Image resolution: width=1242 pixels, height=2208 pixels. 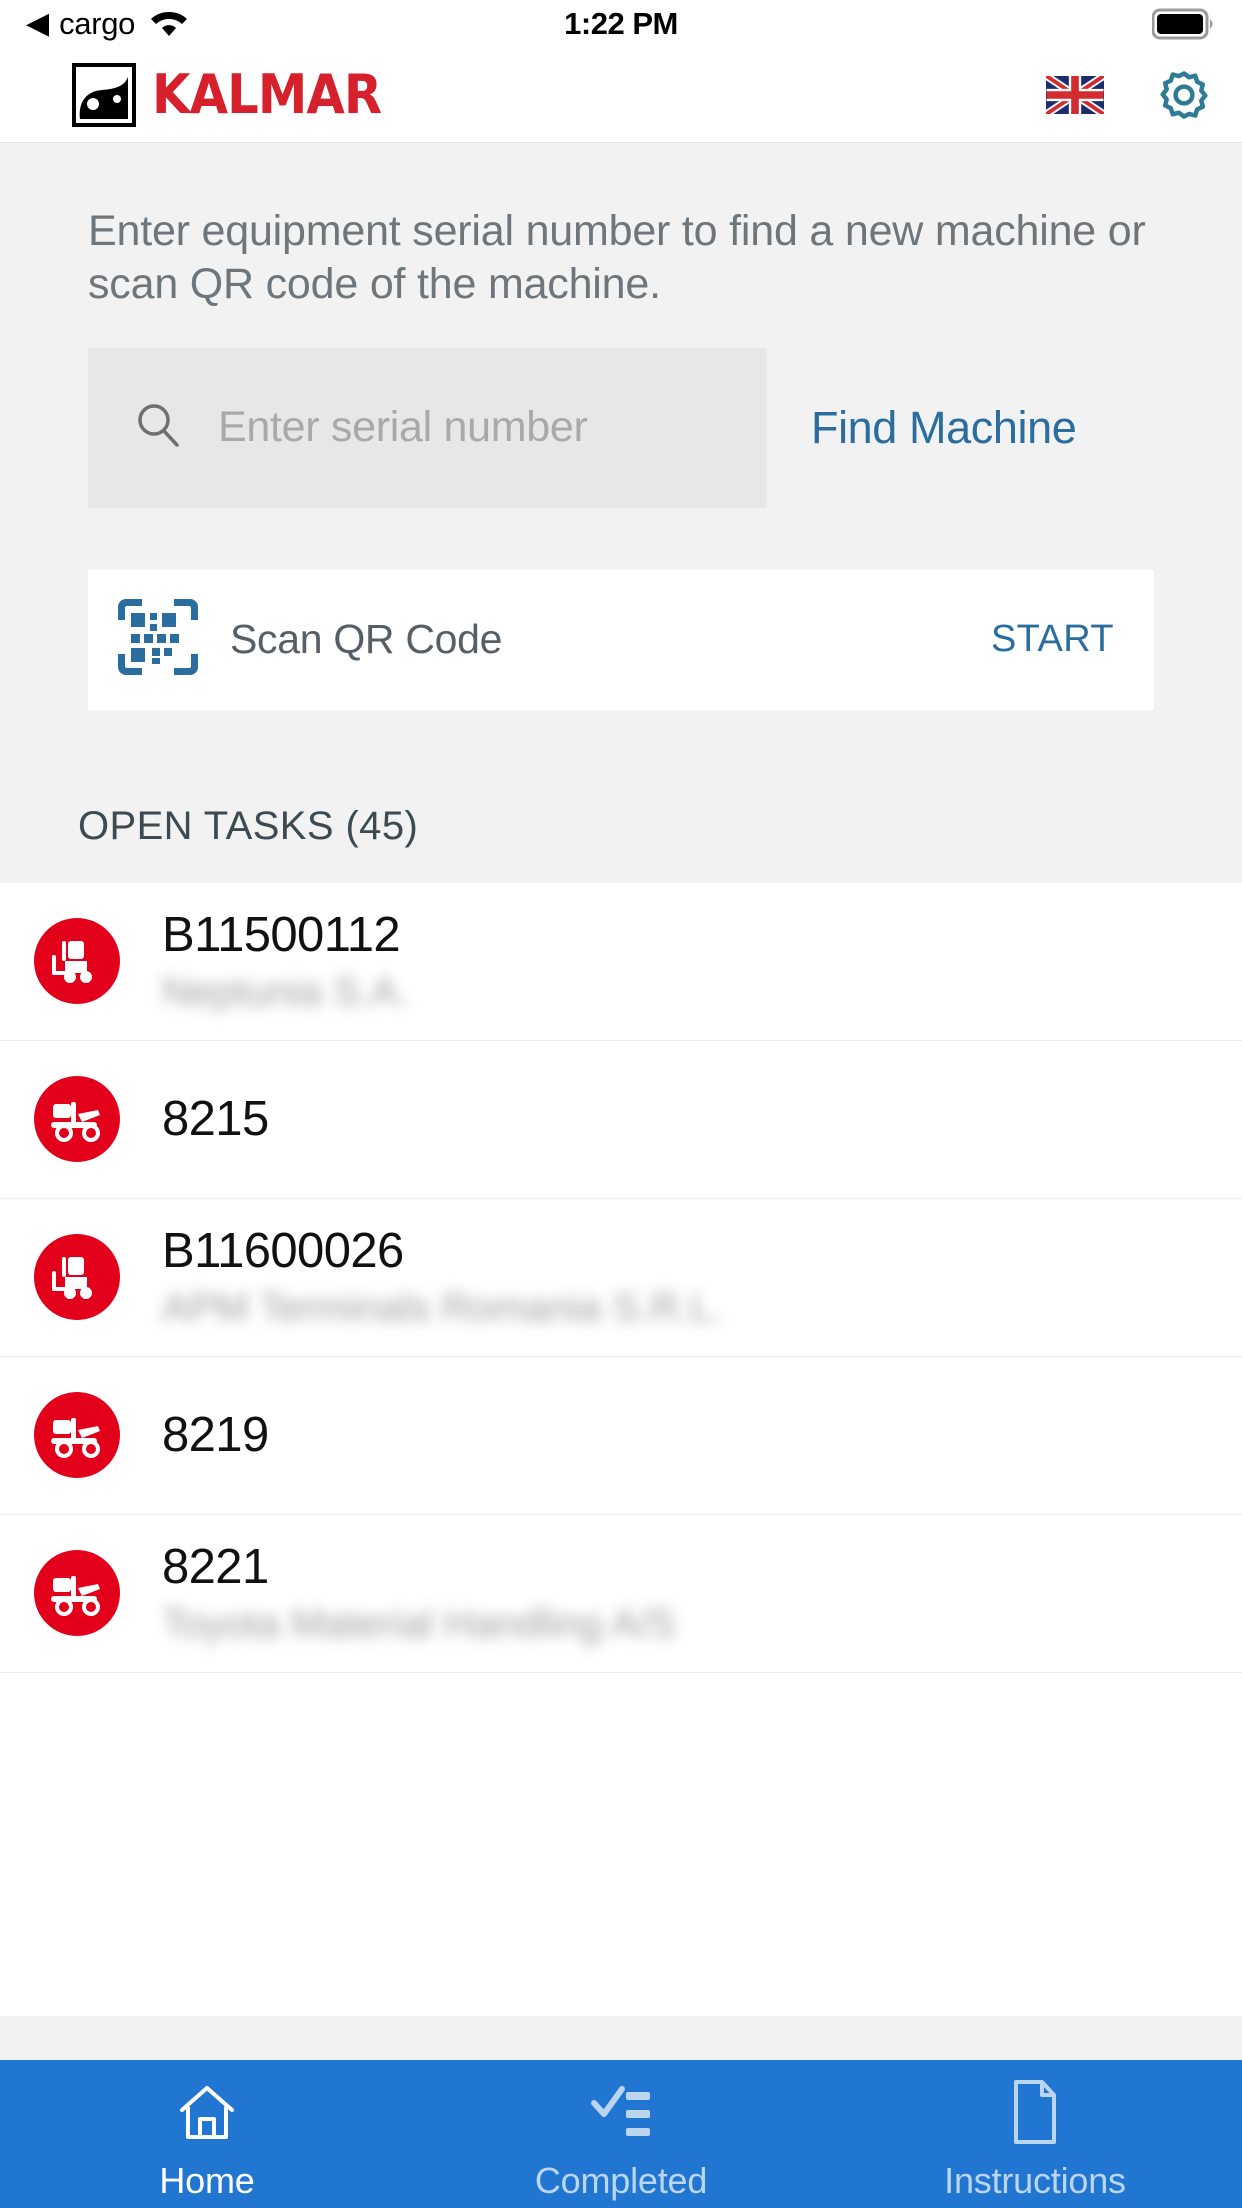 I want to click on task-serial: B11500112, so click(x=281, y=934).